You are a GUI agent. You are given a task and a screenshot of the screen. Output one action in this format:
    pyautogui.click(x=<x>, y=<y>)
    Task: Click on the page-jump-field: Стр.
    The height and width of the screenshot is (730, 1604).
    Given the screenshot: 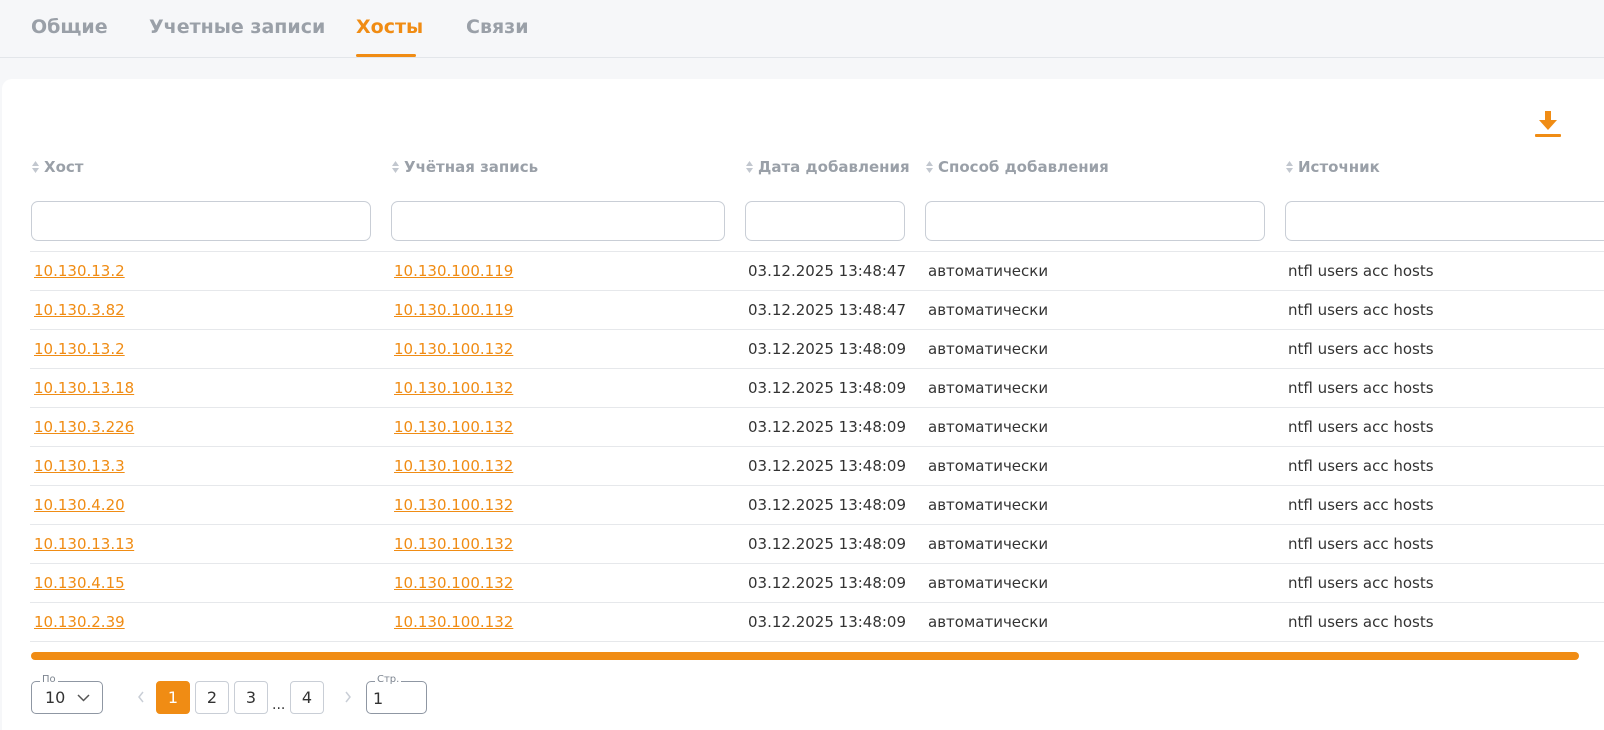 What is the action you would take?
    pyautogui.click(x=396, y=694)
    